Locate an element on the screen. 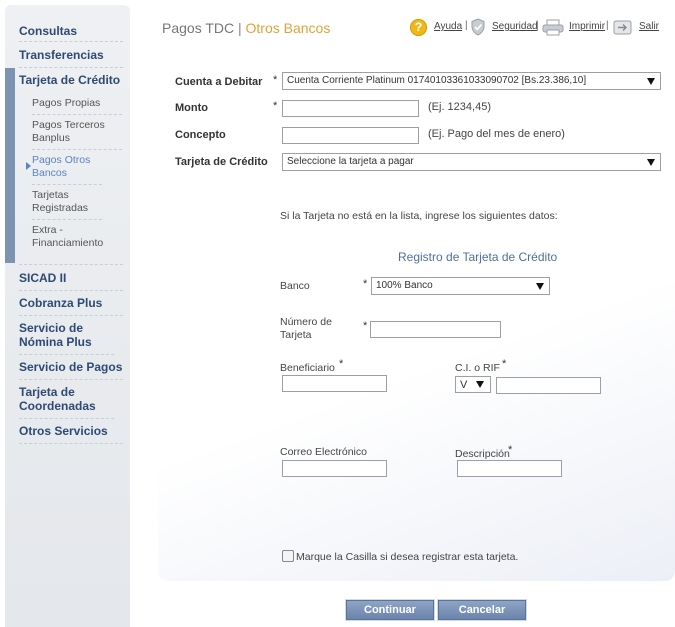 Image resolution: width=675 pixels, height=627 pixels. sidebar-item-cobranza-plus: Cobranza Plus is located at coordinates (71, 306).